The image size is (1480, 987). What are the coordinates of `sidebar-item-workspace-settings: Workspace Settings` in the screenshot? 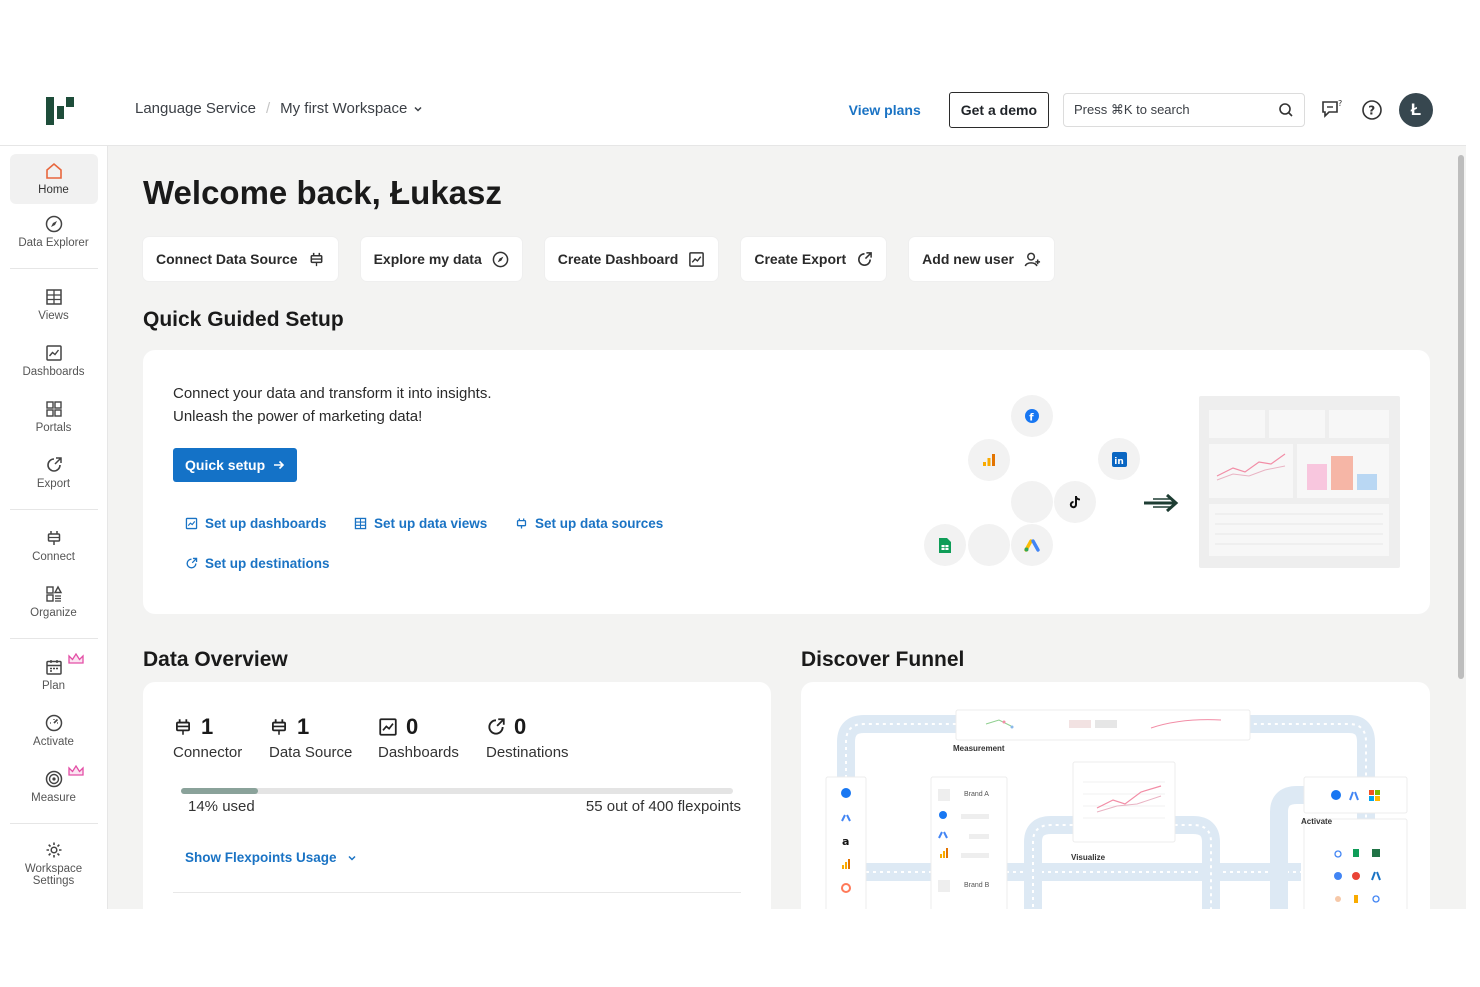 It's located at (54, 864).